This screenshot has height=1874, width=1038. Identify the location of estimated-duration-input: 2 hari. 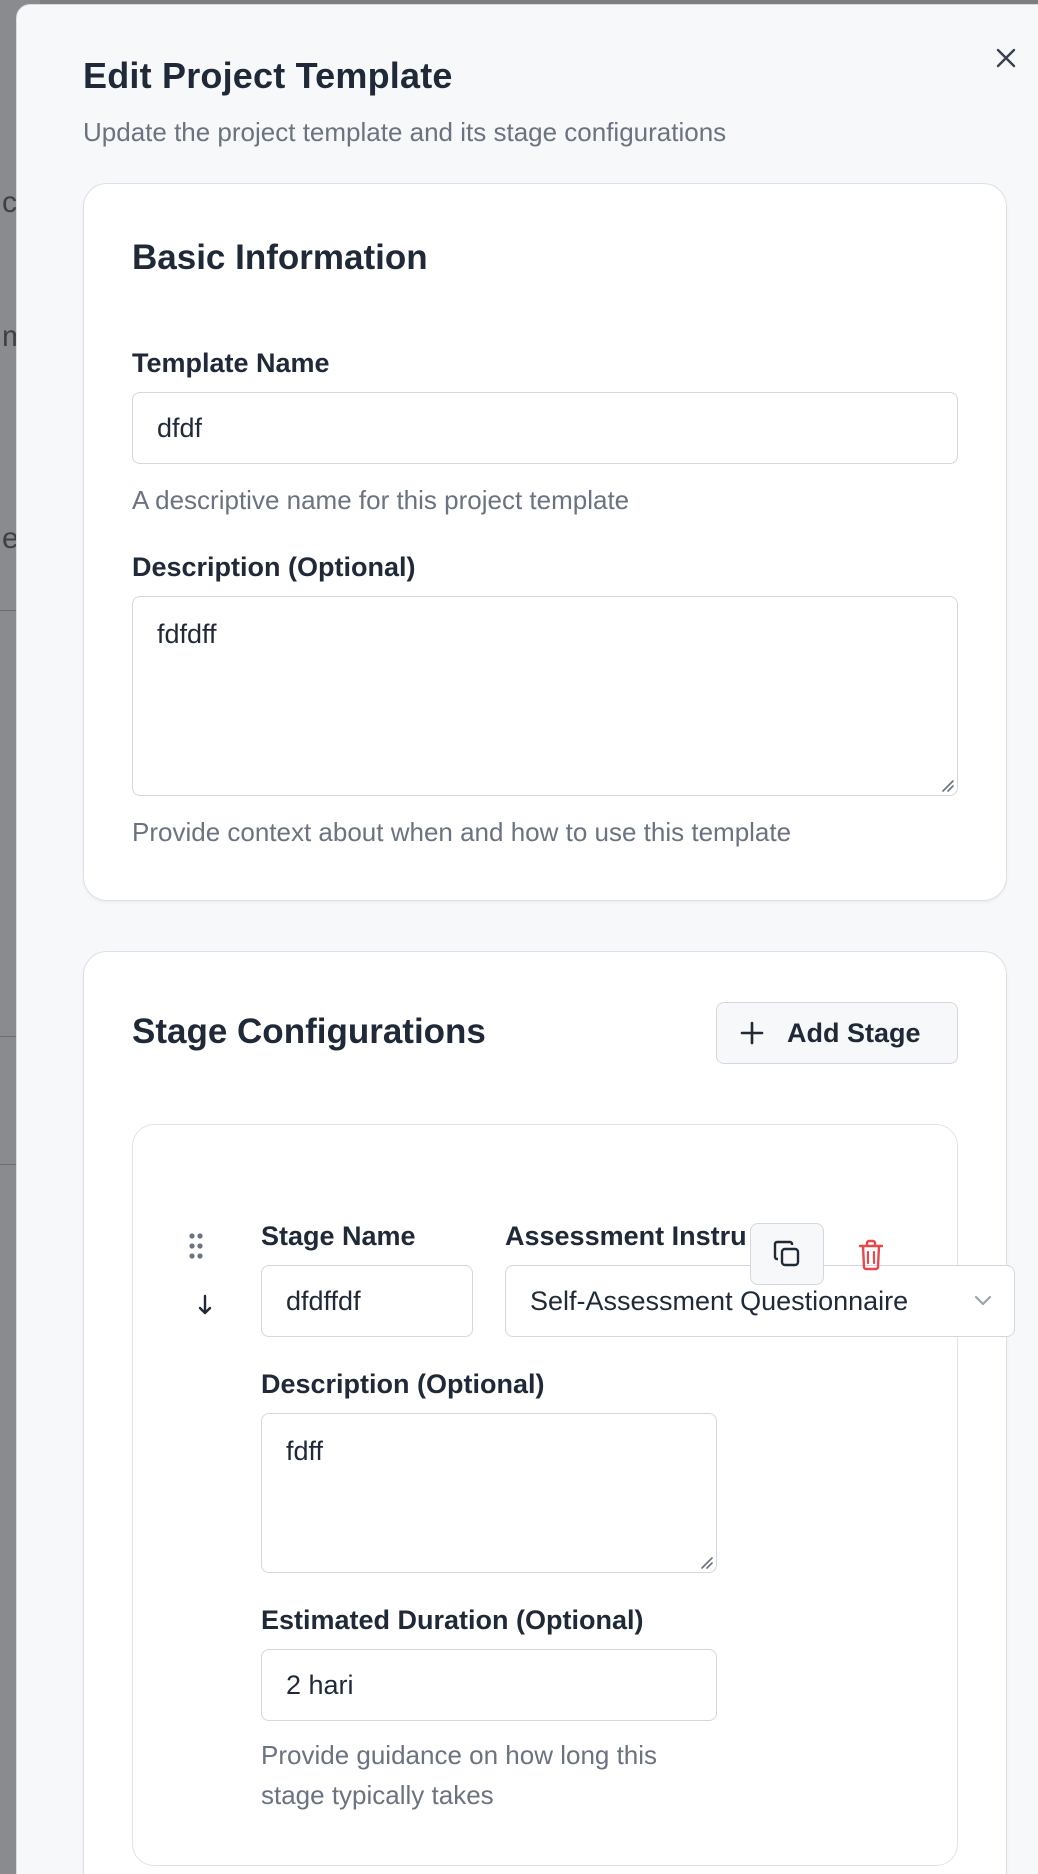
(489, 1685).